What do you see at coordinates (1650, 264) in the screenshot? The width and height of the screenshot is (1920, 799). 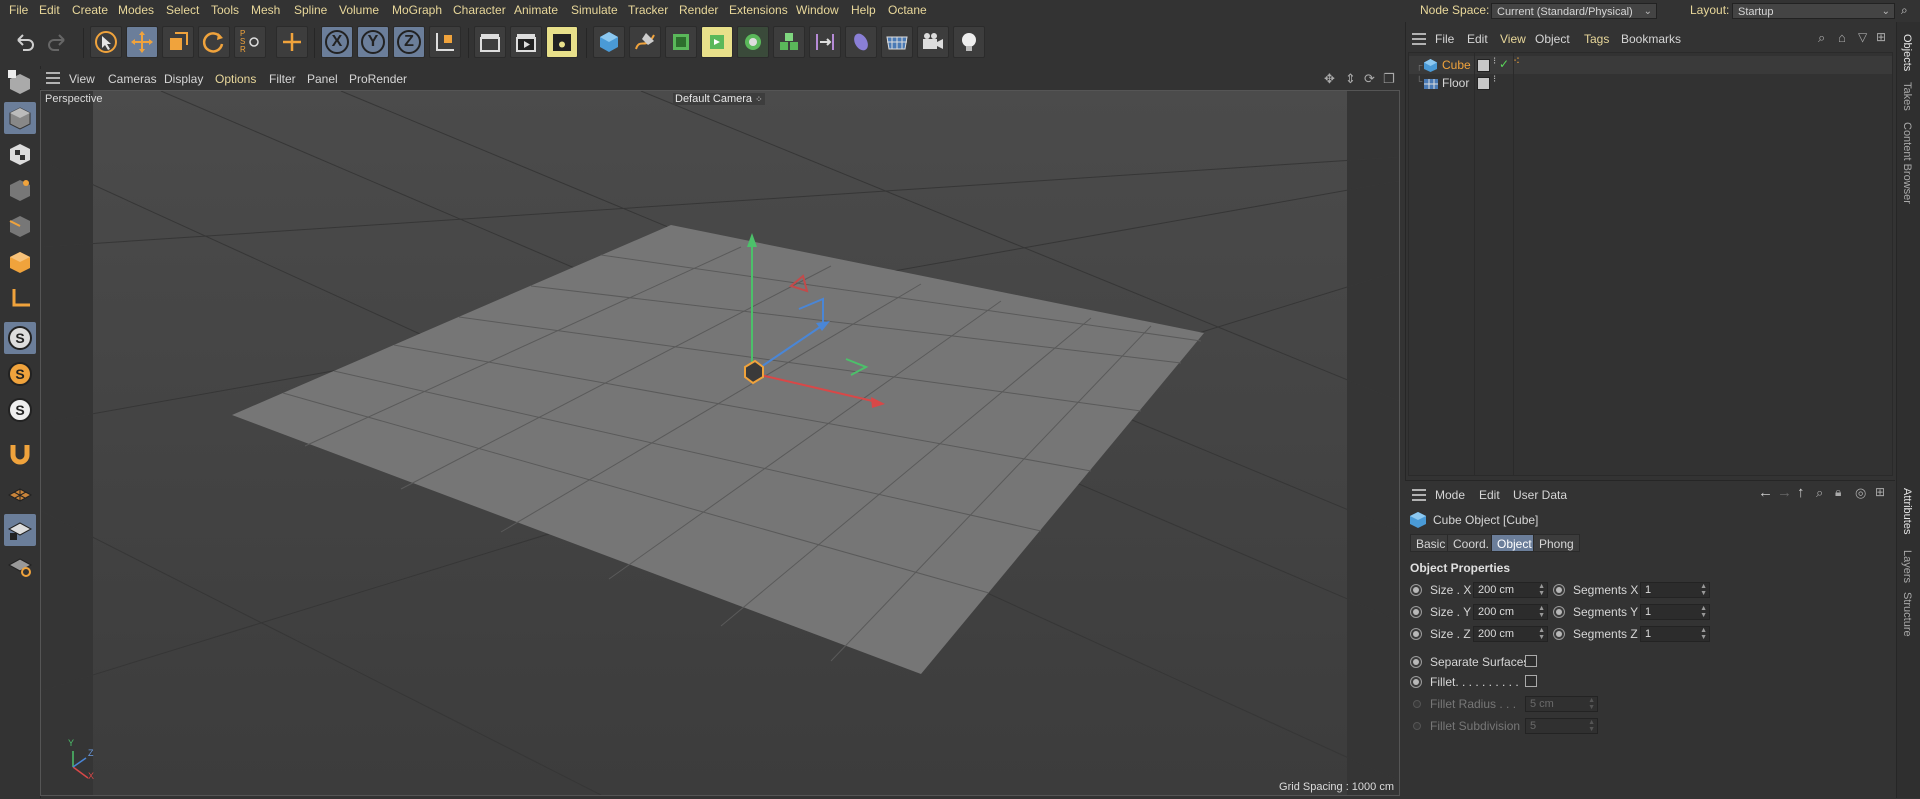 I see `object-manager: ┌ Cube ⁝ ✓ ⁖ └ Floor ⁝` at bounding box center [1650, 264].